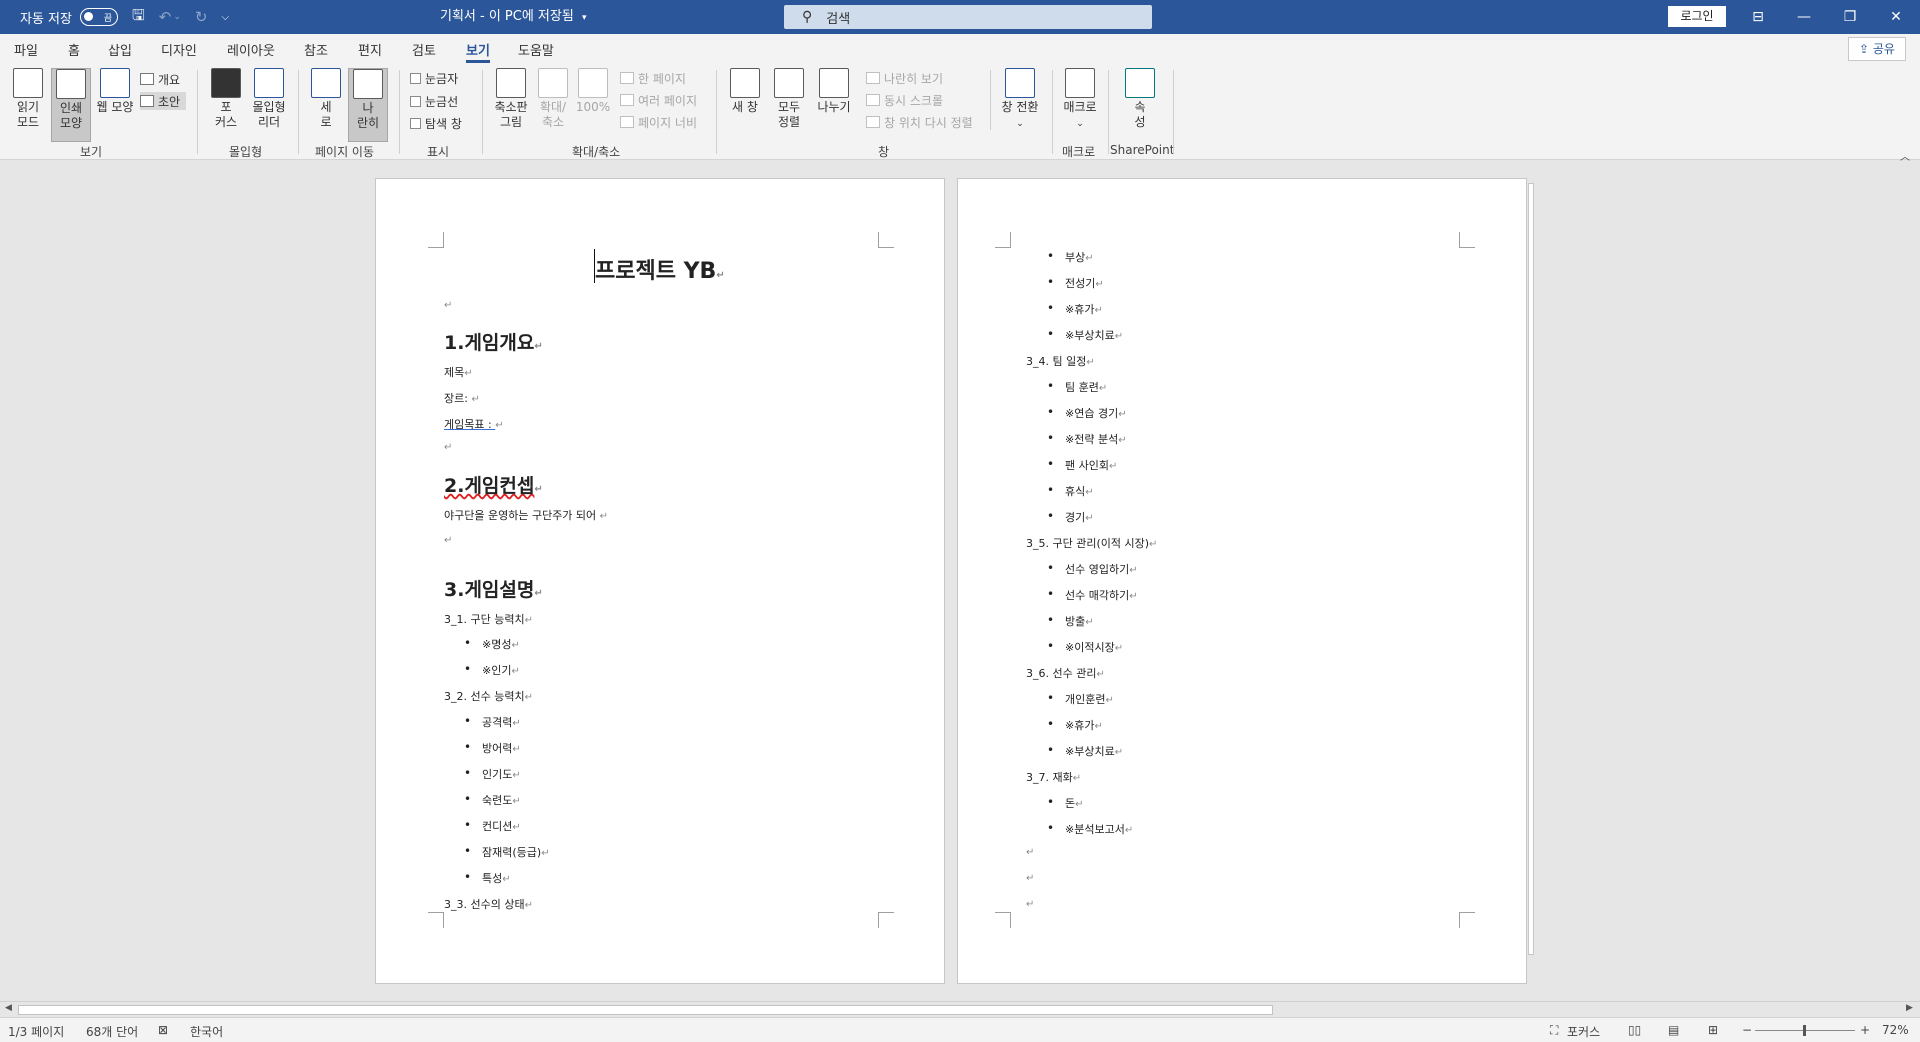  What do you see at coordinates (88, 16) in the screenshot?
I see `toggle-knob` at bounding box center [88, 16].